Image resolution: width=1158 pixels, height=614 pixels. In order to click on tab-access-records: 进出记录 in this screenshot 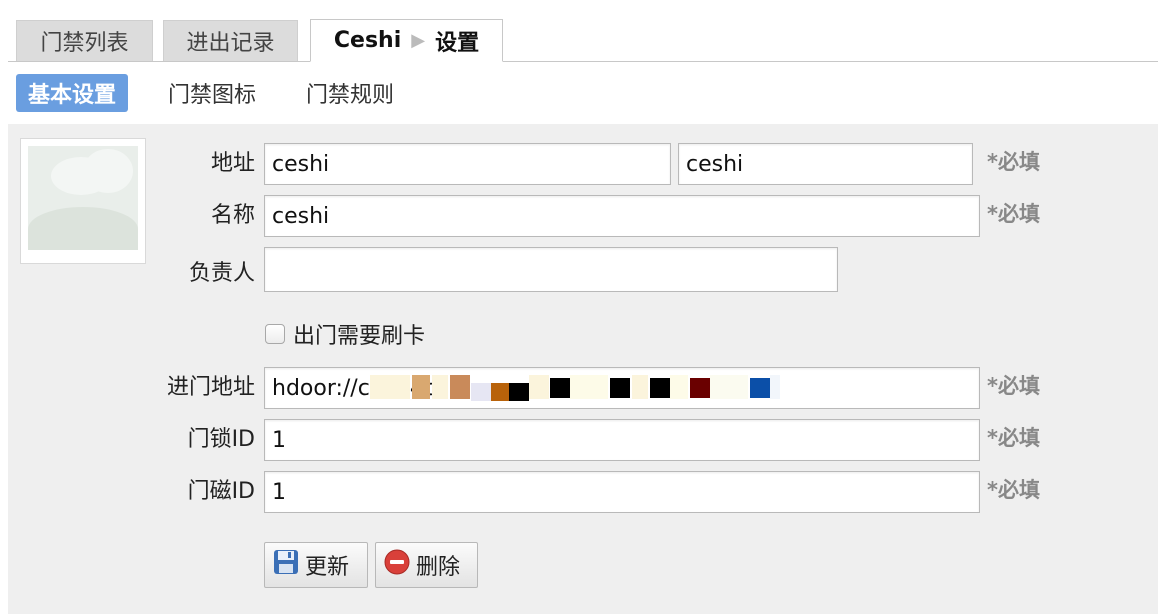, I will do `click(230, 40)`.